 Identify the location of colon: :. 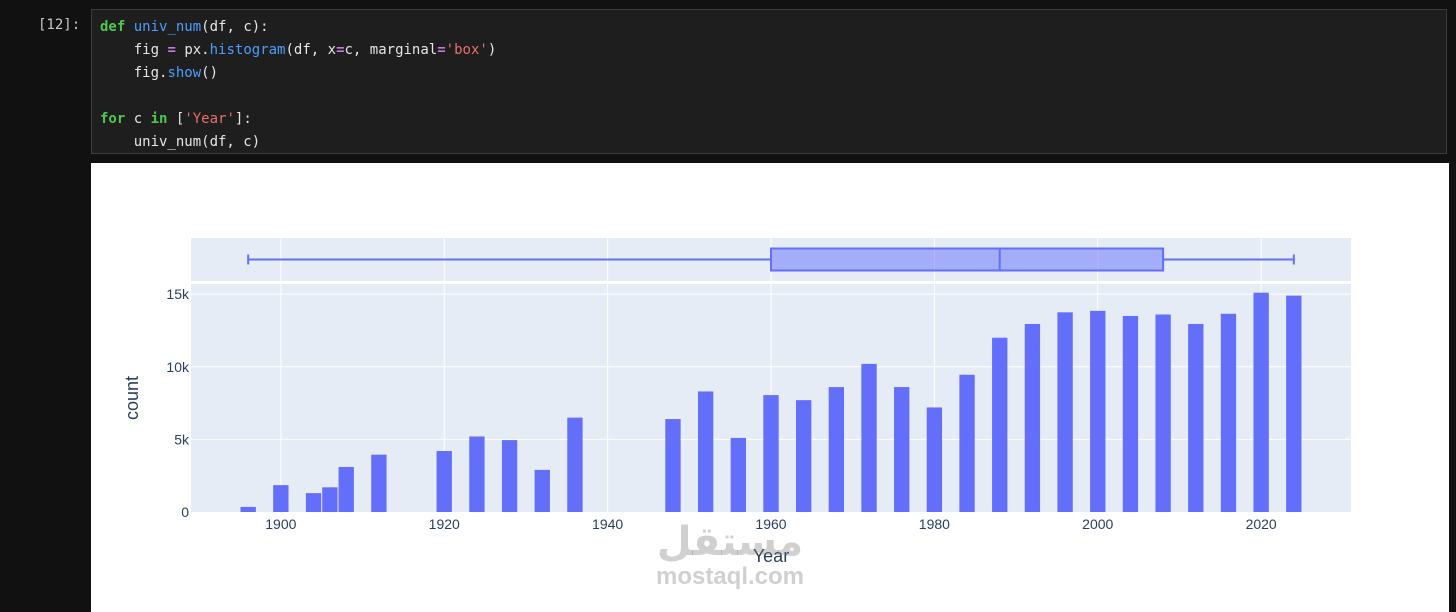
(247, 119).